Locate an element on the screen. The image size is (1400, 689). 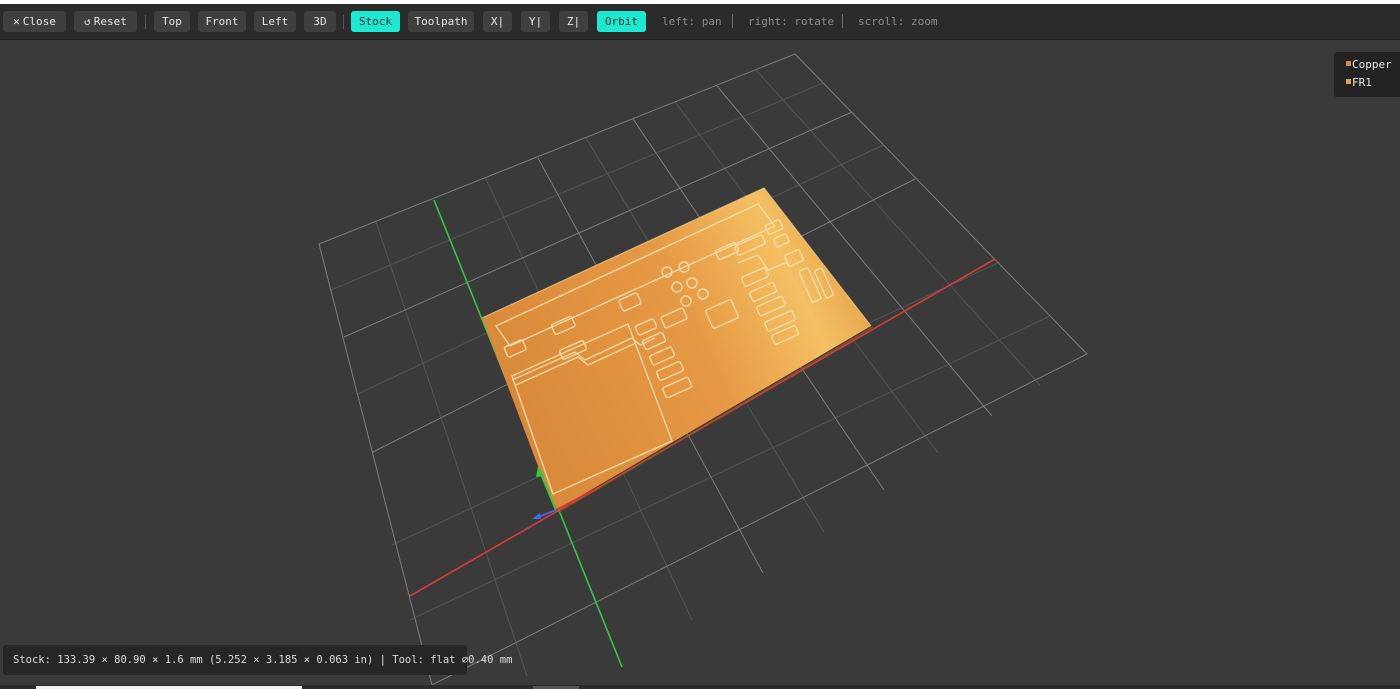
reset-button: ↺ Reset is located at coordinates (105, 21).